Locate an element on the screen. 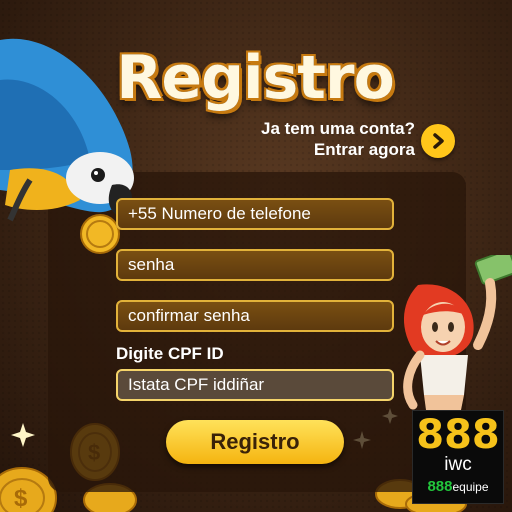  cpf-label: Digite CPF ID is located at coordinates (170, 353).